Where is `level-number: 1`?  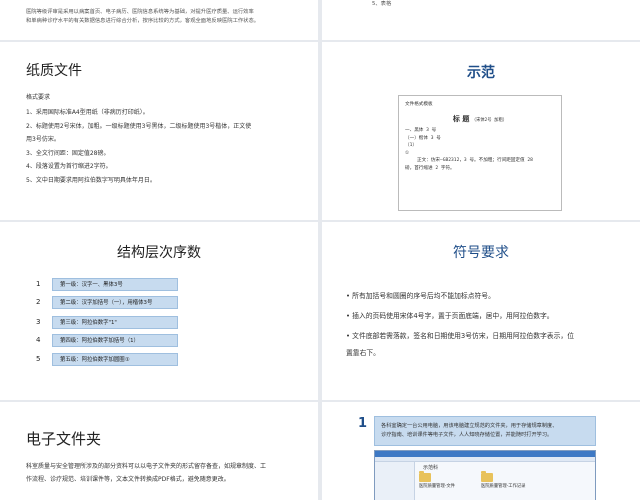
level-number: 1 is located at coordinates (38, 284).